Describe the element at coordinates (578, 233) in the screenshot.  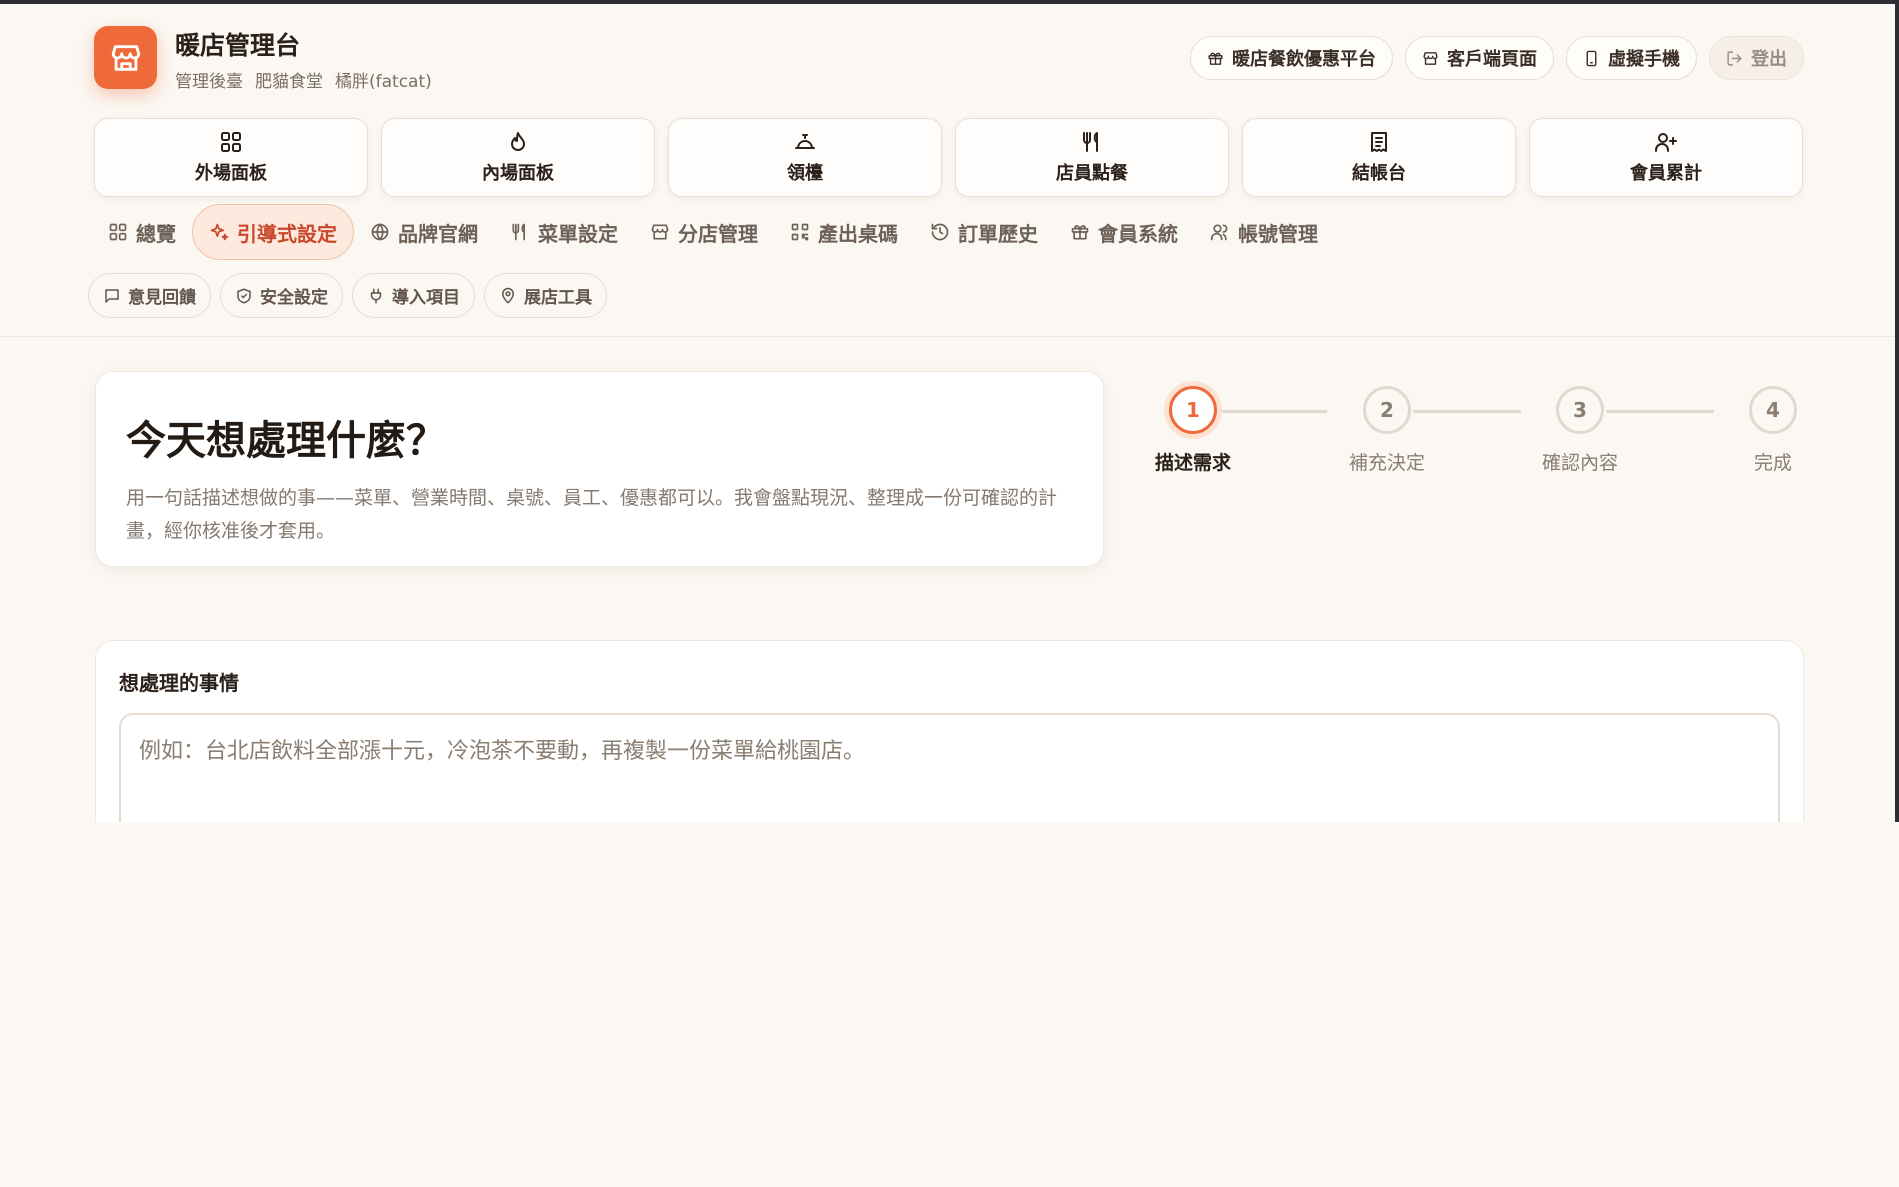
I see `nav-label: 菜單設定` at that location.